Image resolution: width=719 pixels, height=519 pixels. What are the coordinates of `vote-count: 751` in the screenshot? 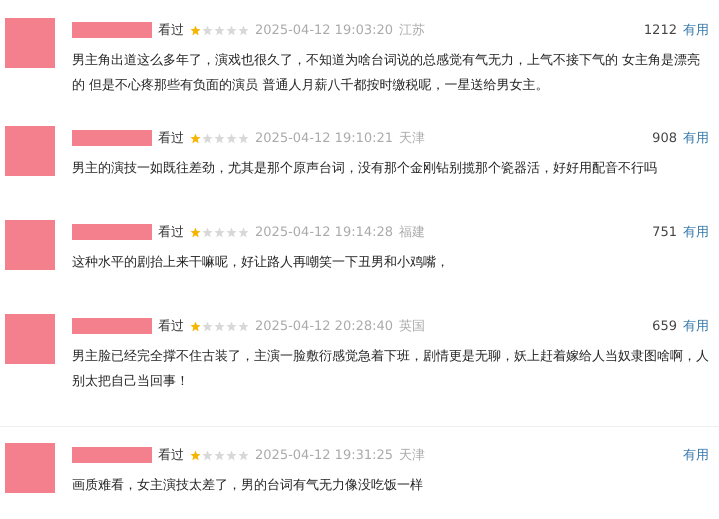 It's located at (664, 232).